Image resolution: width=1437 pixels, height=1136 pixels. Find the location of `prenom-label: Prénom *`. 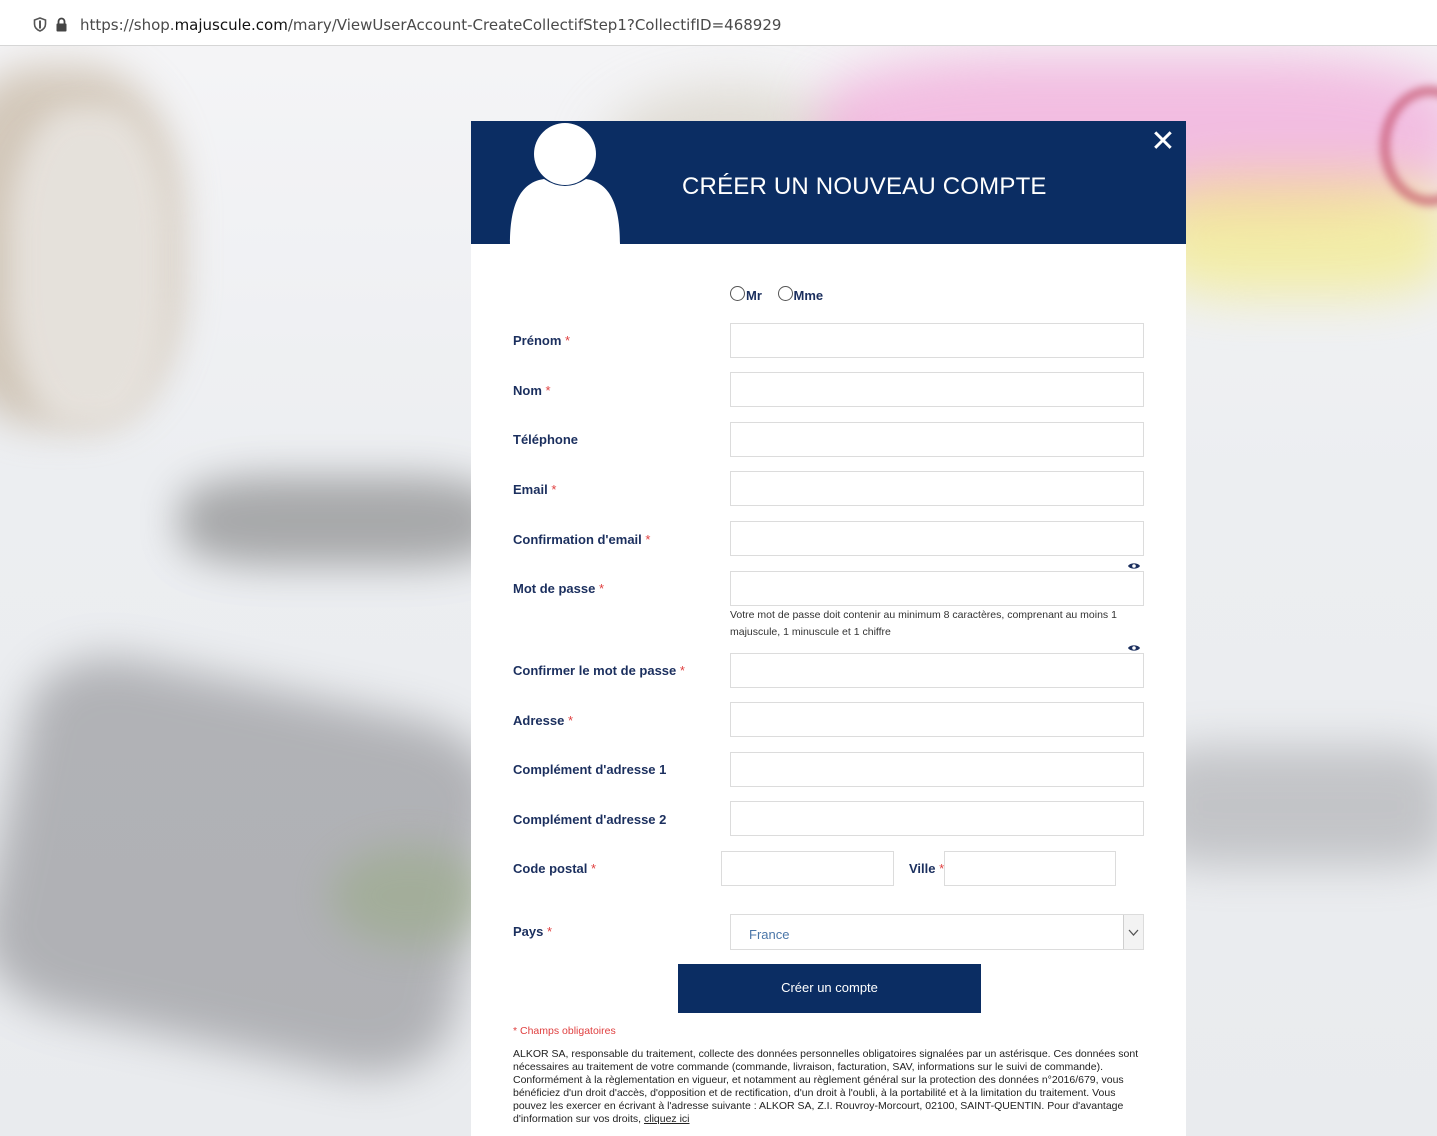

prenom-label: Prénom * is located at coordinates (542, 340).